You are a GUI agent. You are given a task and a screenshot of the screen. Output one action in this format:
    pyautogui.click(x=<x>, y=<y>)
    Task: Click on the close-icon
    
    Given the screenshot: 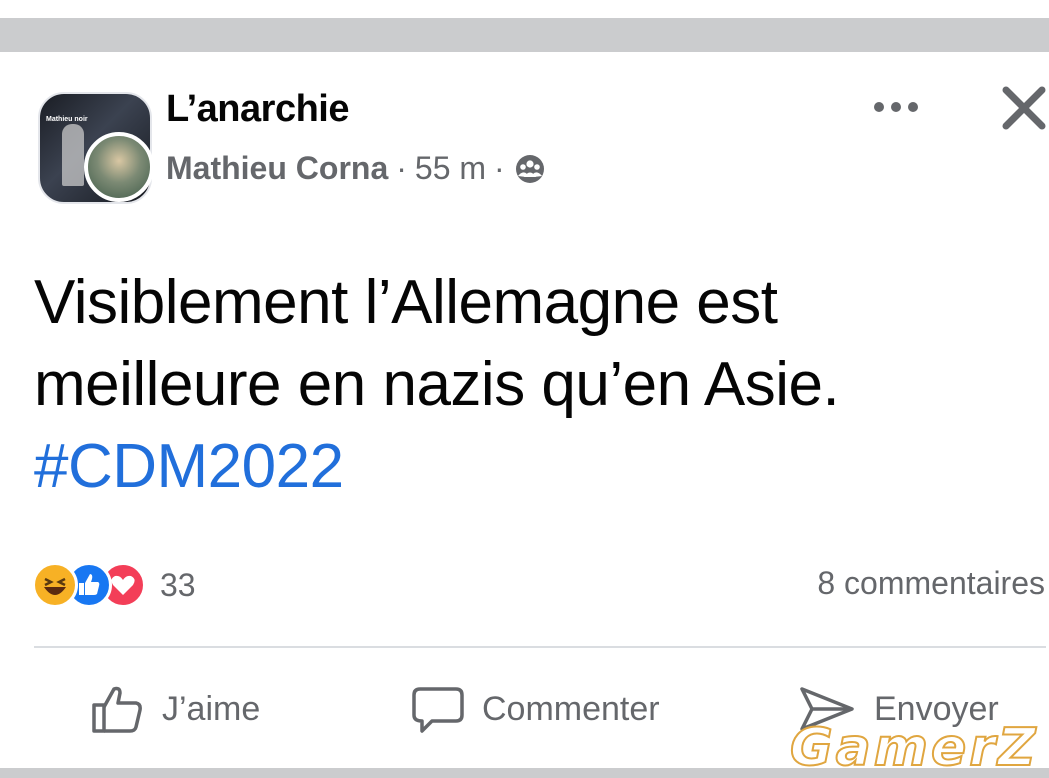 What is the action you would take?
    pyautogui.click(x=1024, y=108)
    